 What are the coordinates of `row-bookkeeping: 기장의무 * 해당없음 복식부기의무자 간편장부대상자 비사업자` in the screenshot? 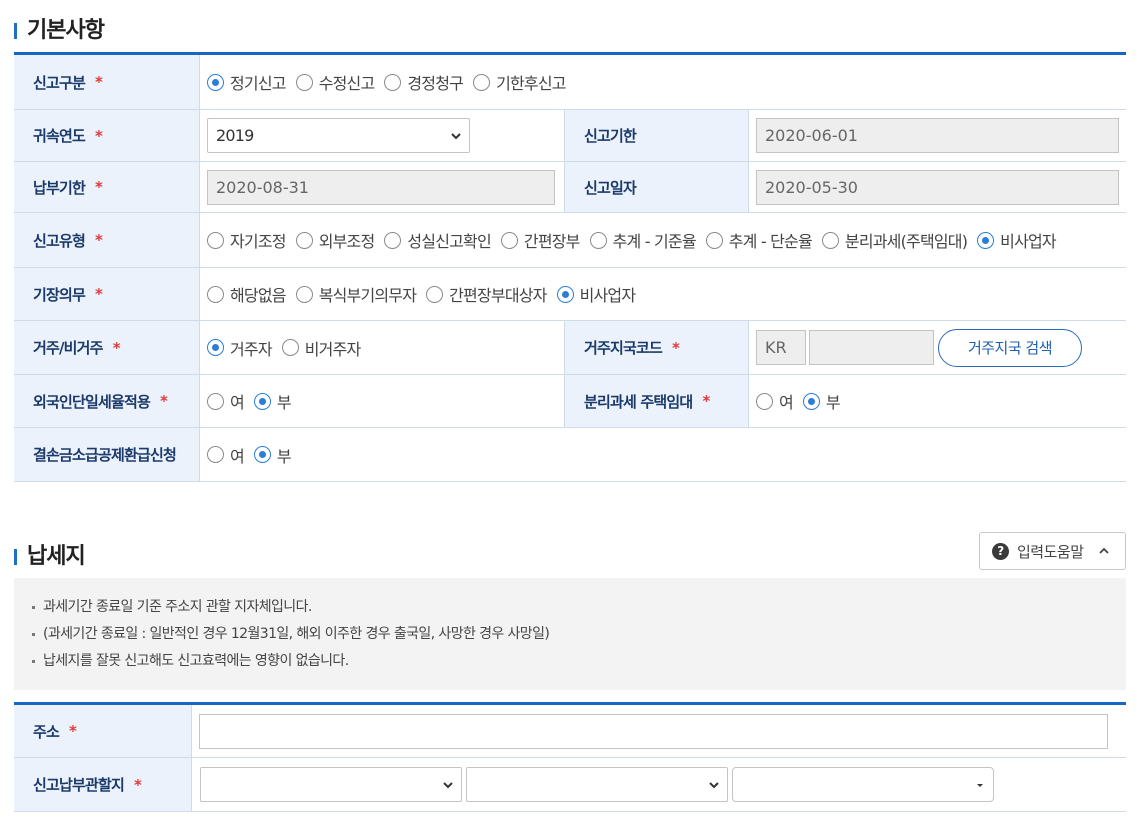 It's located at (570, 294).